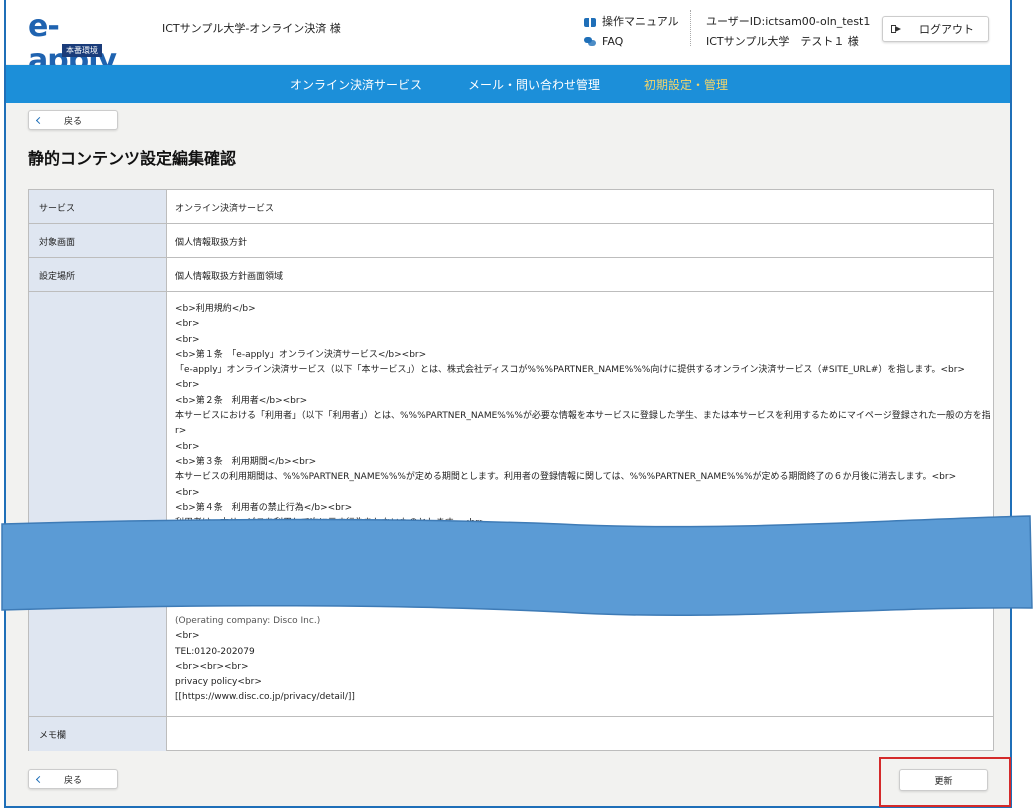 This screenshot has width=1034, height=810. I want to click on faq-link-label: FAQ, so click(613, 41).